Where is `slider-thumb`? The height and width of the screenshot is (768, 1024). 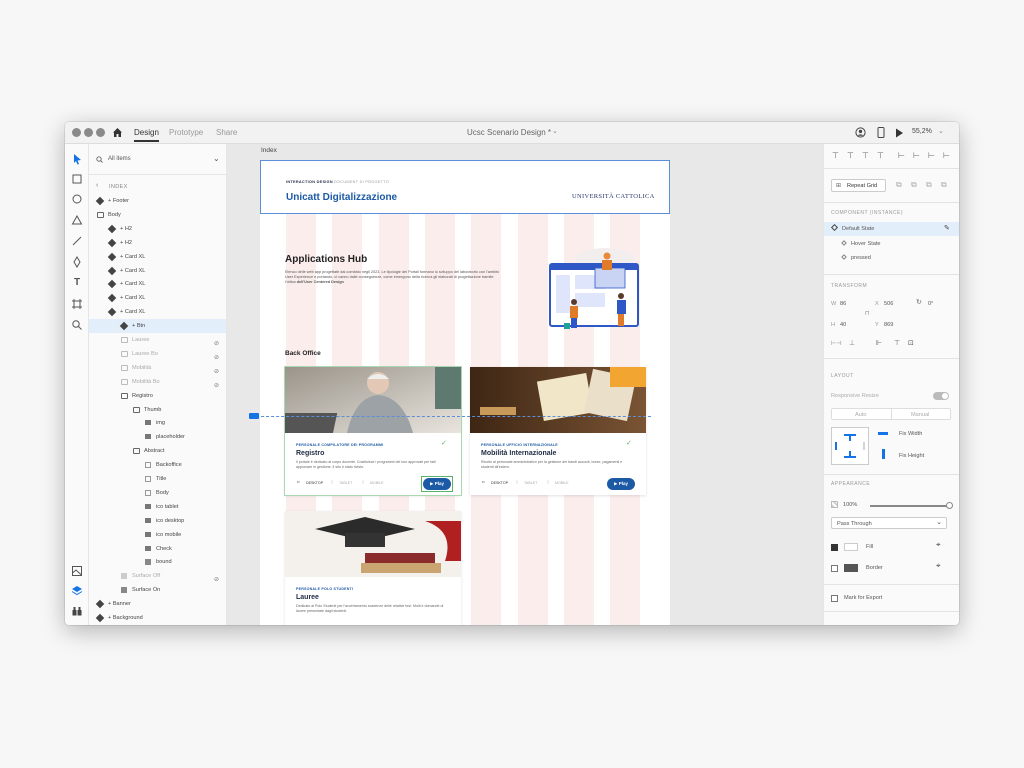 slider-thumb is located at coordinates (949, 505).